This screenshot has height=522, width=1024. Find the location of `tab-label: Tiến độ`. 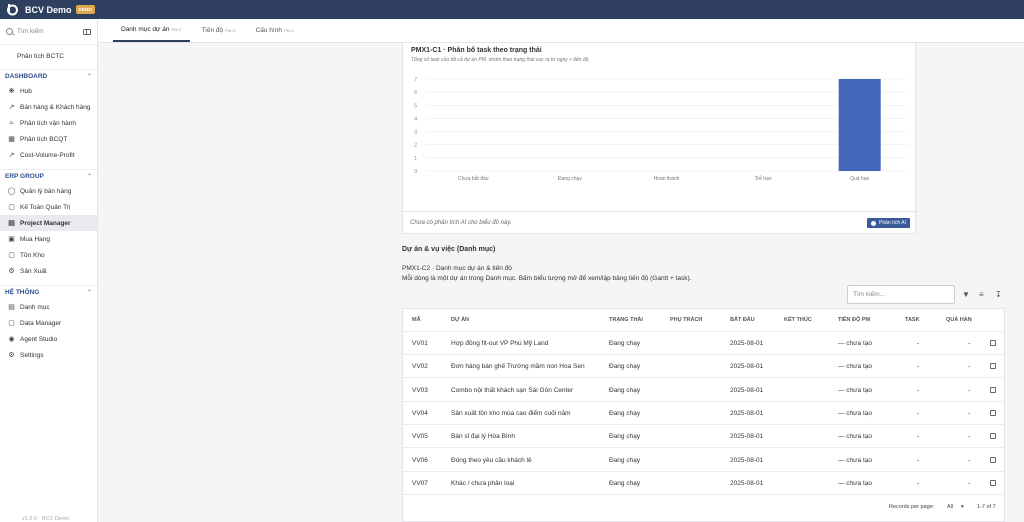

tab-label: Tiến độ is located at coordinates (212, 30).